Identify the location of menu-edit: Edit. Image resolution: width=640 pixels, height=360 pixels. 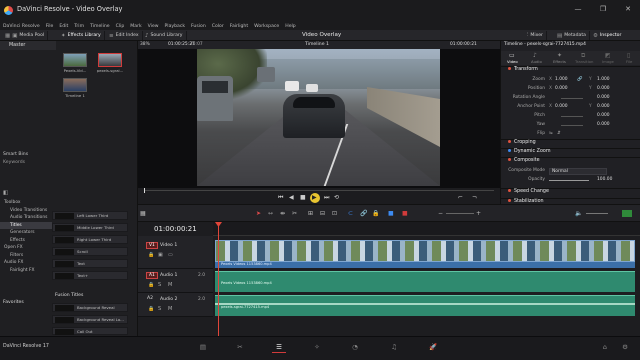
(63, 26).